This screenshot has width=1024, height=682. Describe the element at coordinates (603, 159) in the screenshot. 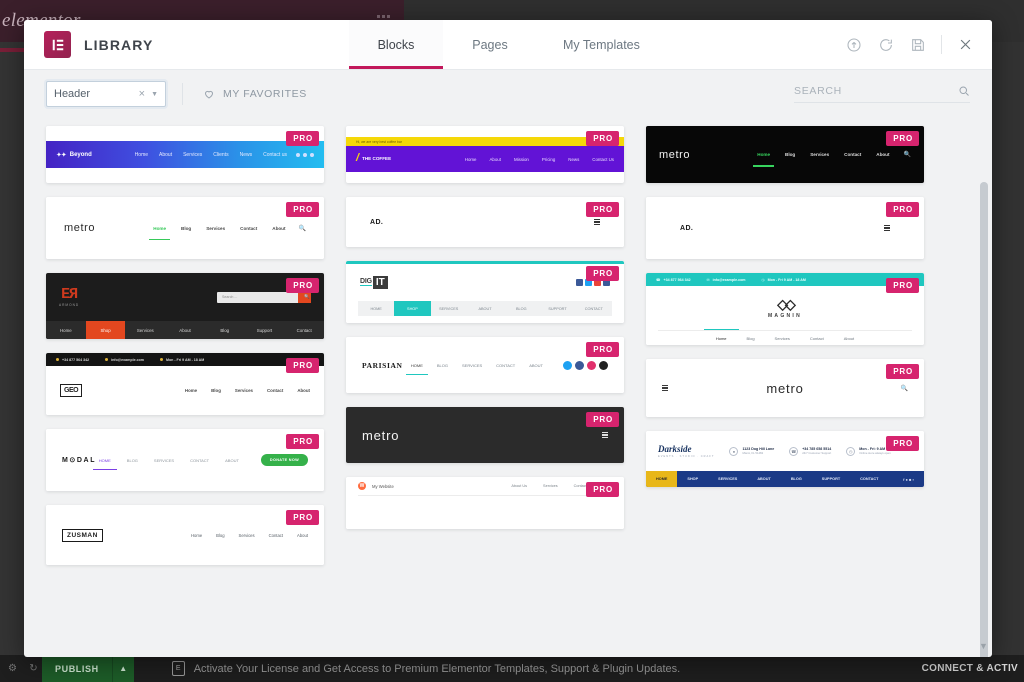

I see `nav-item: Contact Us` at that location.